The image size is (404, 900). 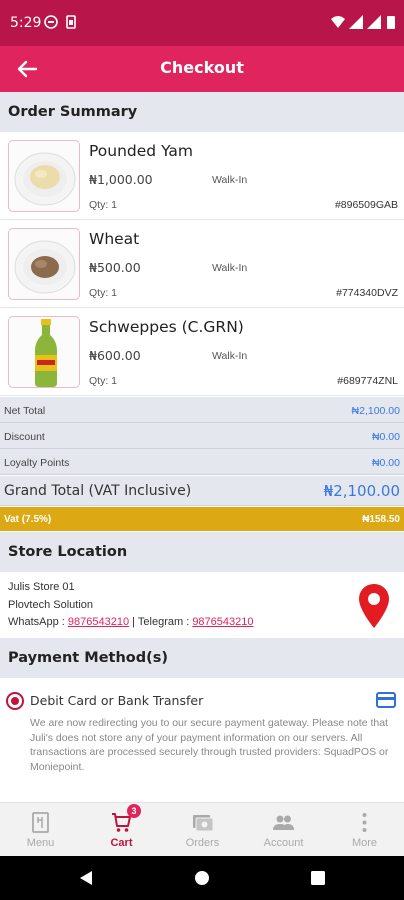 I want to click on home-circle-icon, so click(x=202, y=878).